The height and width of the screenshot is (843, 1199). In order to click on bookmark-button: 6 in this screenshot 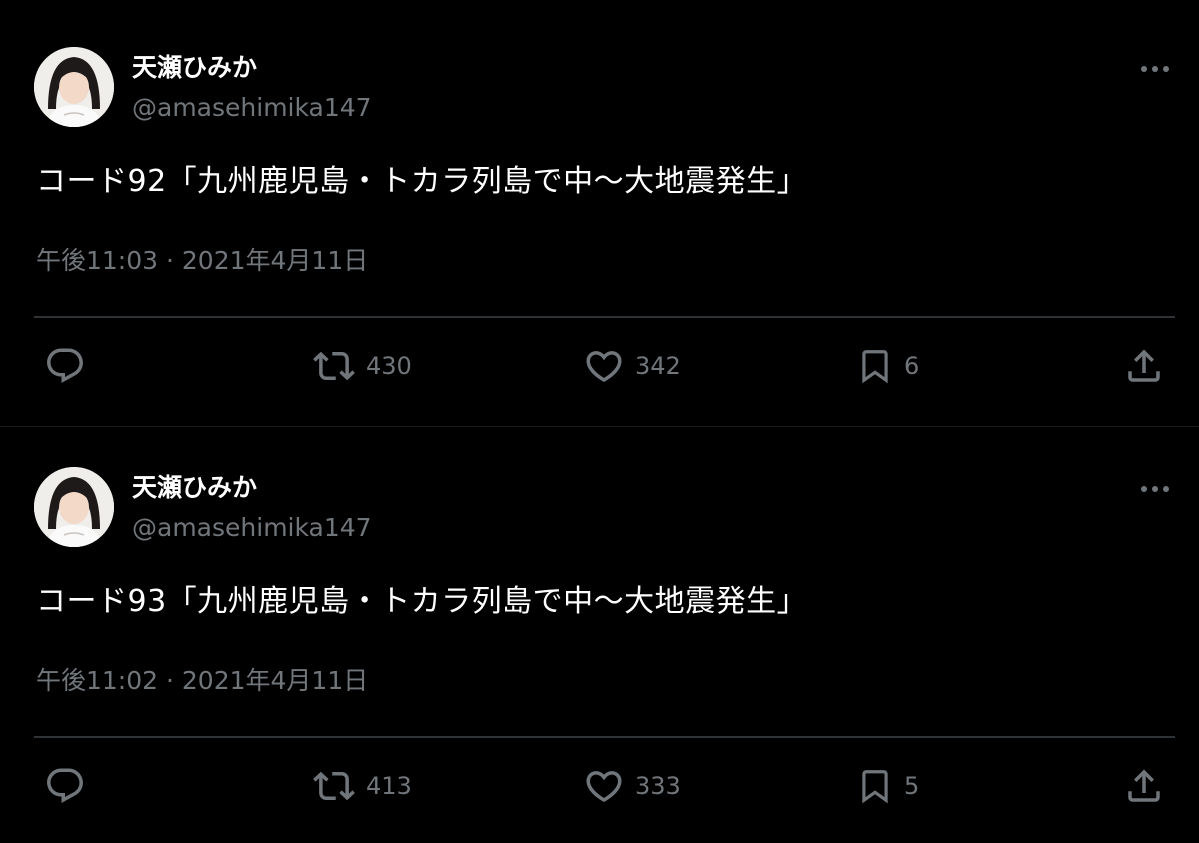, I will do `click(887, 366)`.